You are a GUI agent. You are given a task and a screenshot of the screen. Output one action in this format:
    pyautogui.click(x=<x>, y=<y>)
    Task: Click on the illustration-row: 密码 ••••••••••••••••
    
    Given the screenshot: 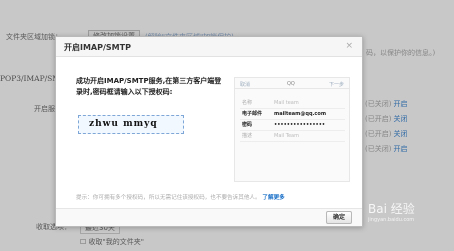 What is the action you would take?
    pyautogui.click(x=292, y=125)
    